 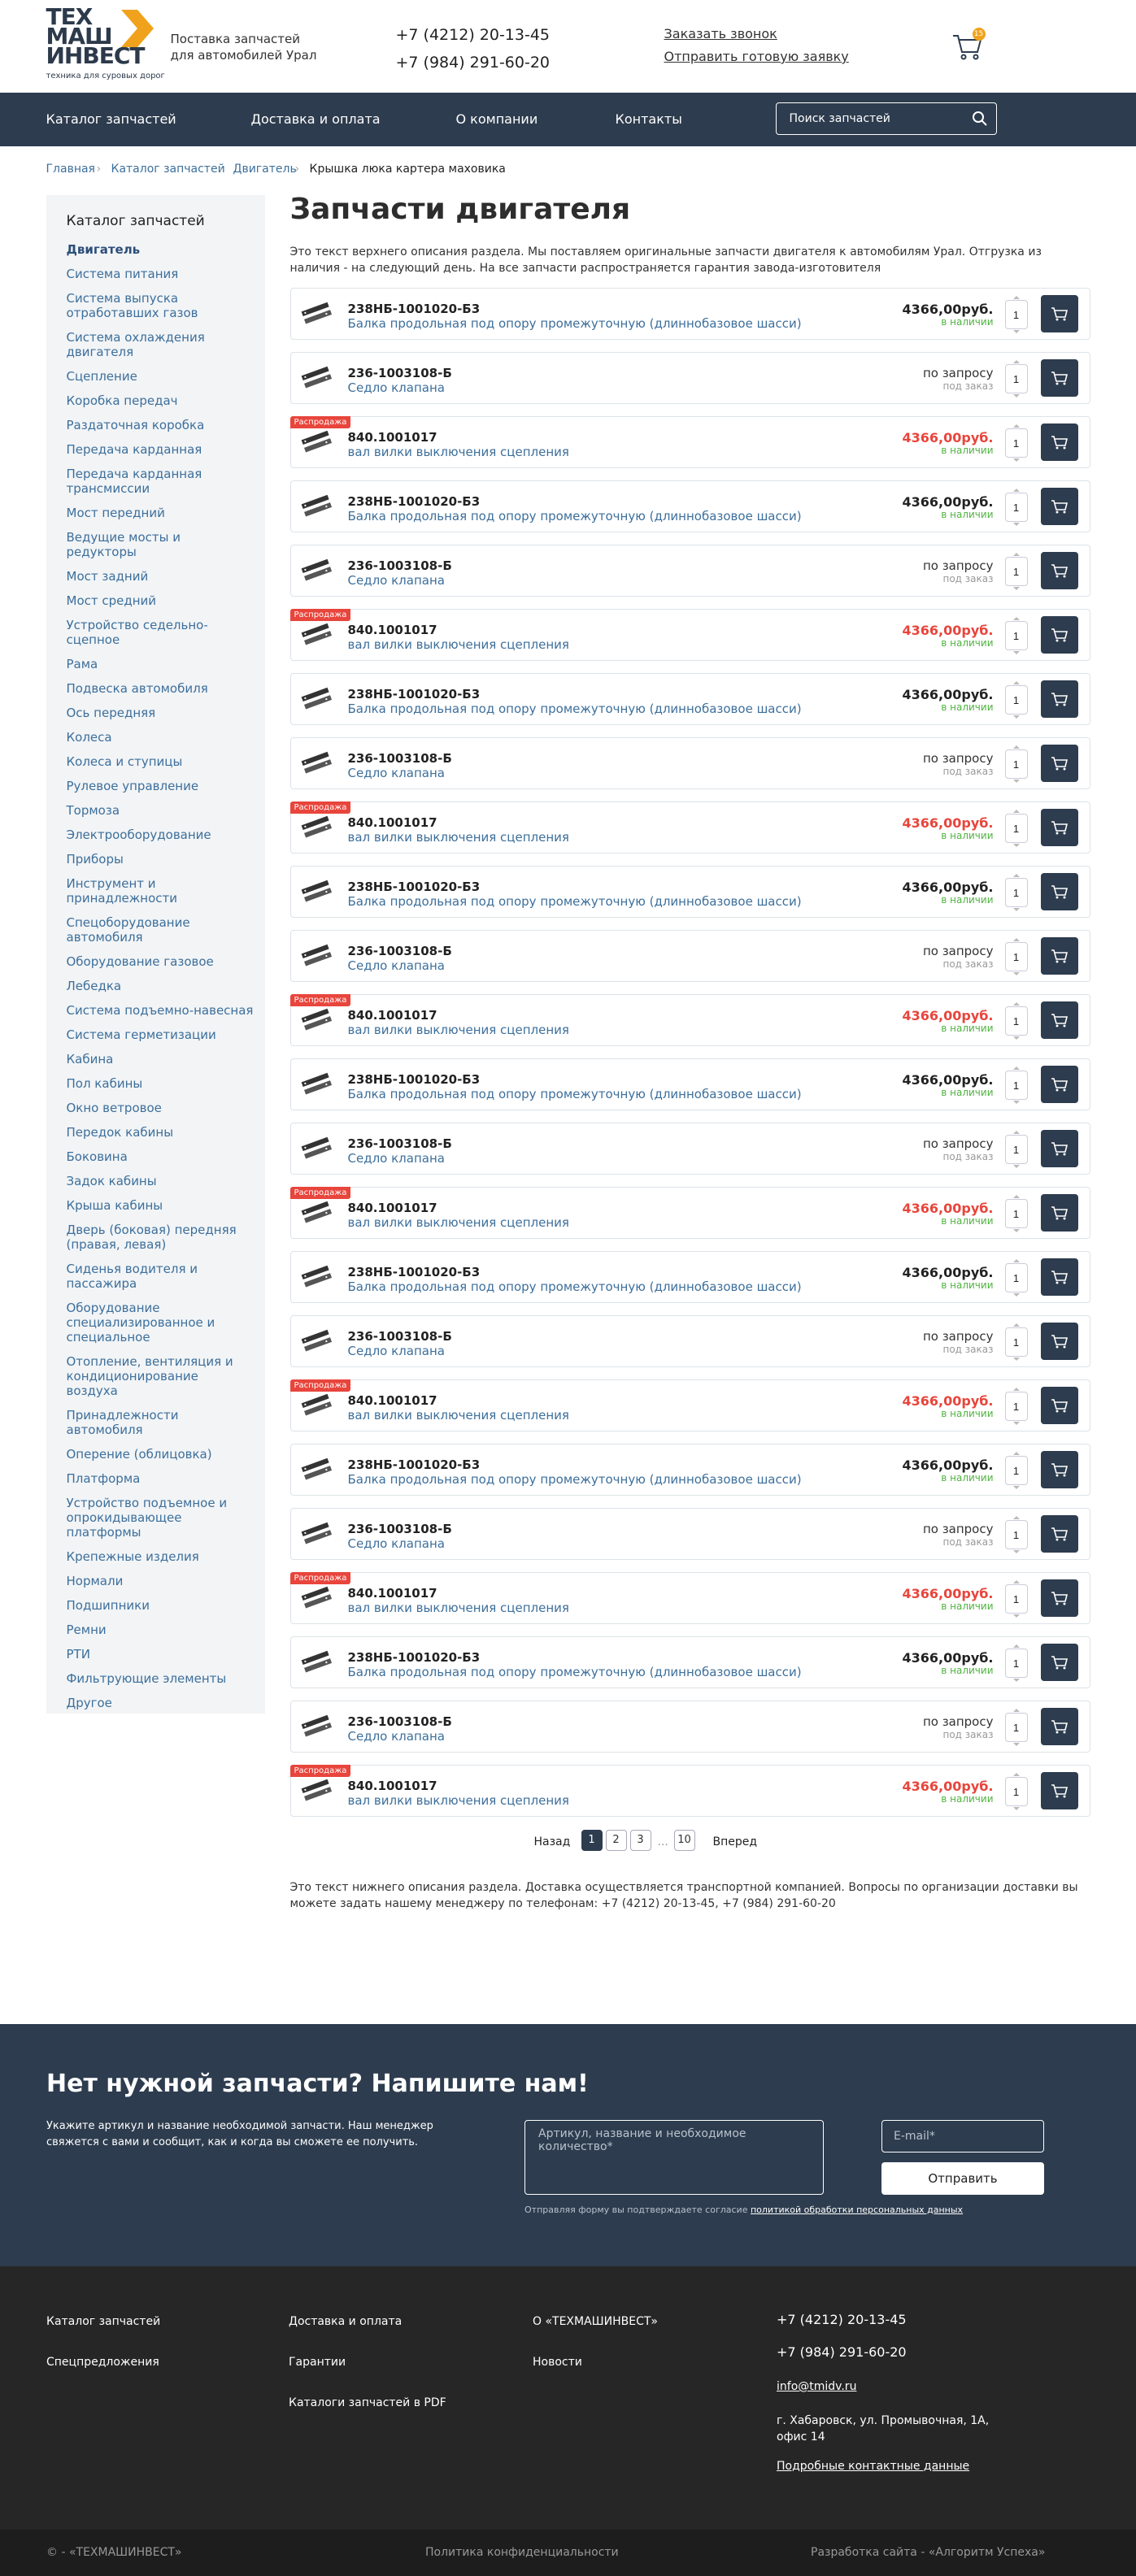 I want to click on sidebar-item: Передача карданная, so click(x=160, y=449).